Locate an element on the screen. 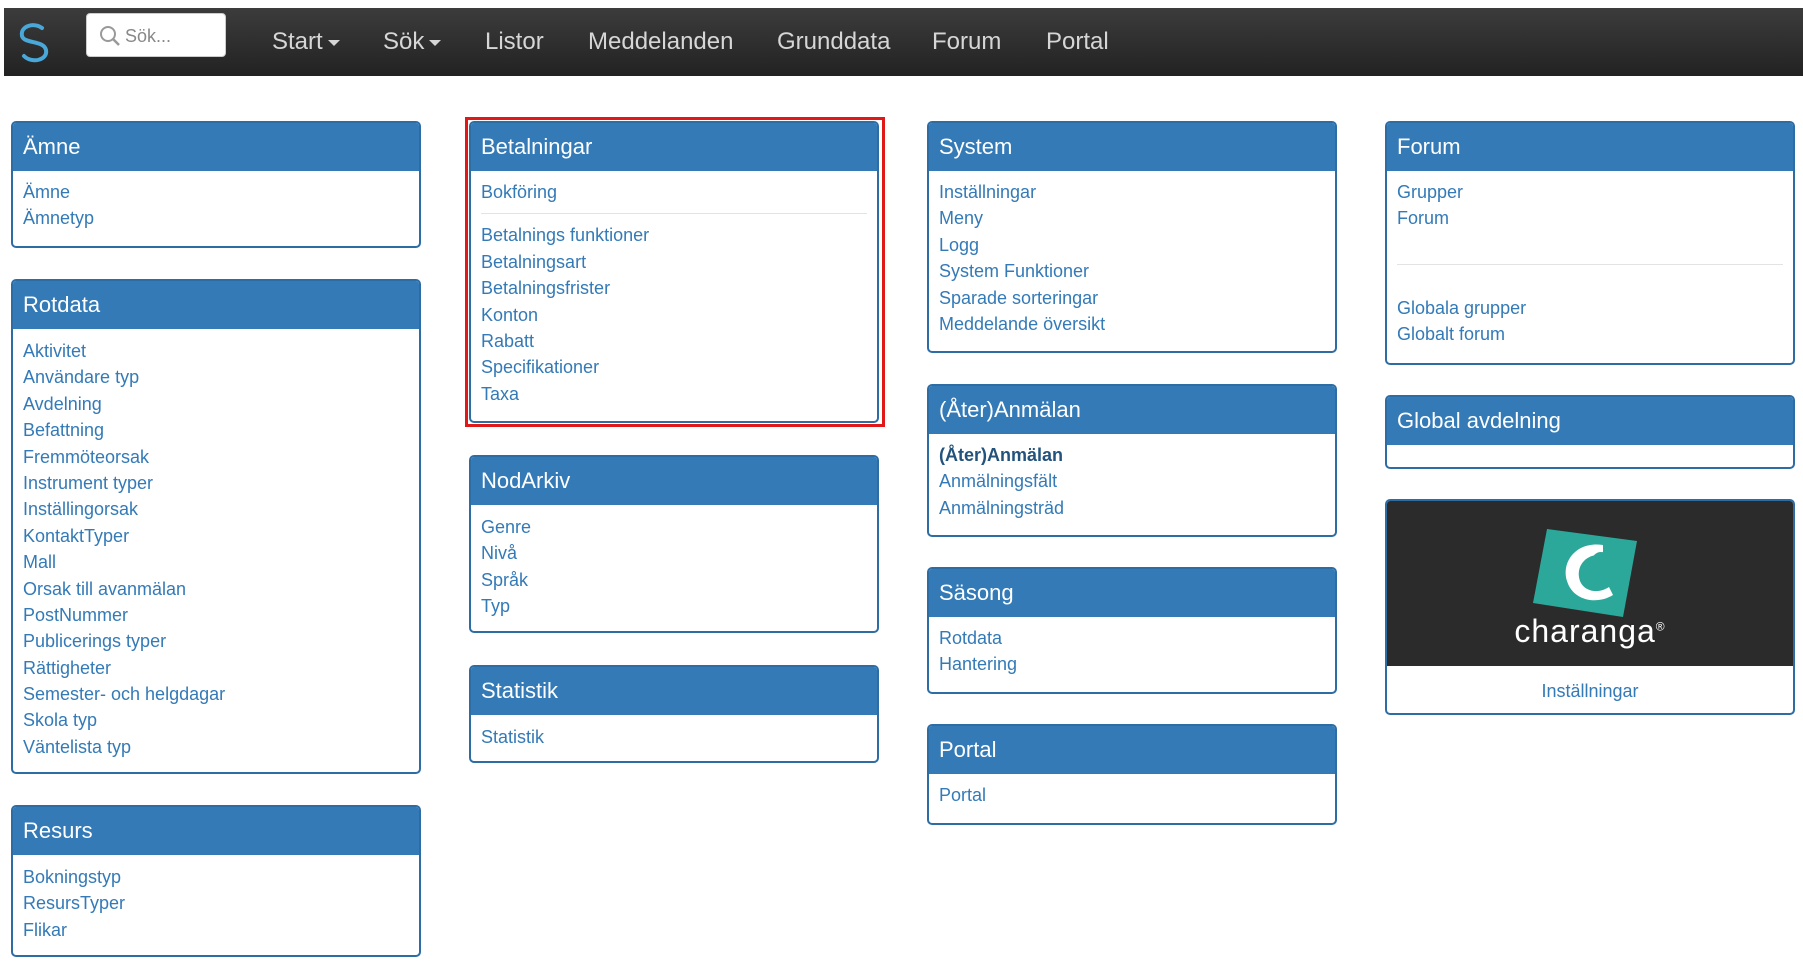  link-semester-och-helgdagar: Semester- och helgdagar is located at coordinates (216, 694).